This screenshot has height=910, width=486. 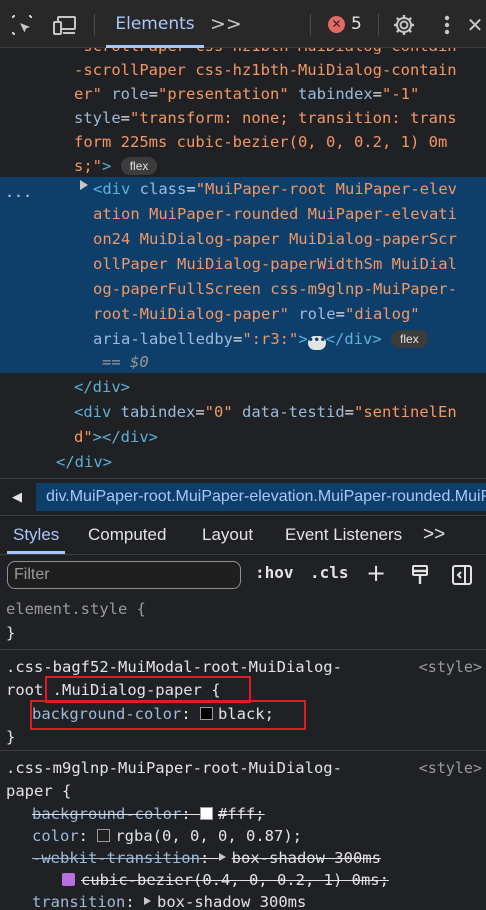 What do you see at coordinates (447, 25) in the screenshot?
I see `more-options-icon` at bounding box center [447, 25].